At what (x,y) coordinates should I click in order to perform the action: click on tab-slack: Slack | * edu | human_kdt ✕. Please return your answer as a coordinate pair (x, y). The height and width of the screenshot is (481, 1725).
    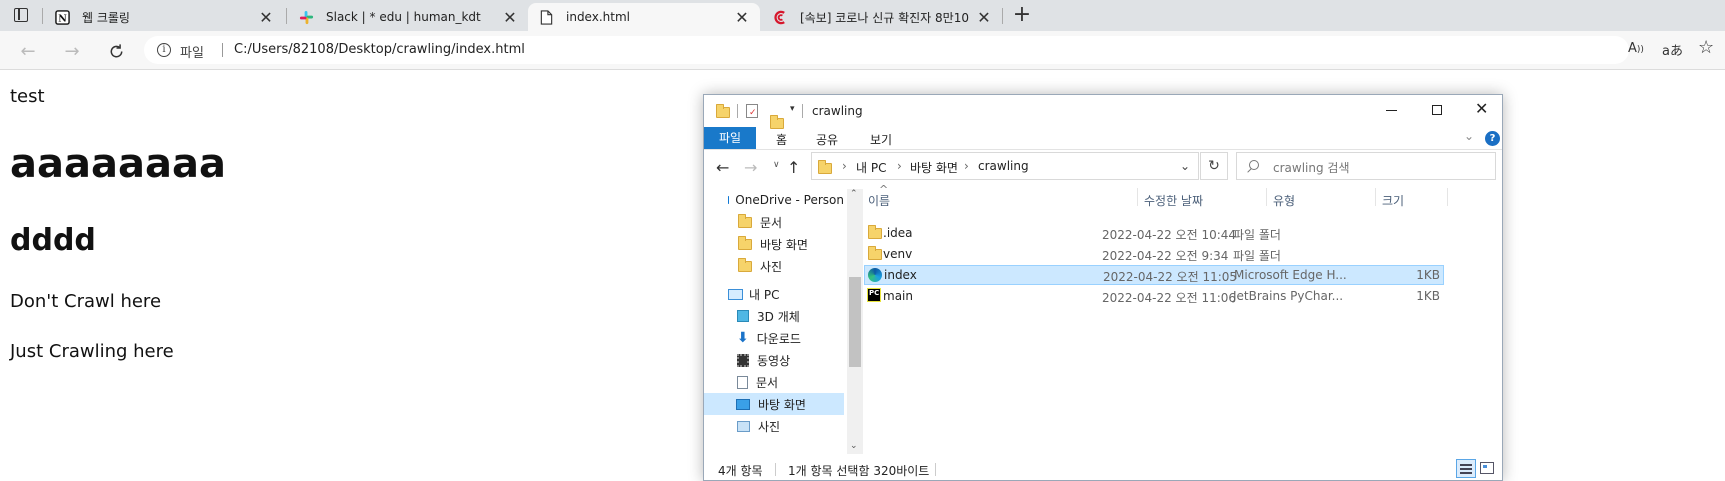
    Looking at the image, I should click on (408, 17).